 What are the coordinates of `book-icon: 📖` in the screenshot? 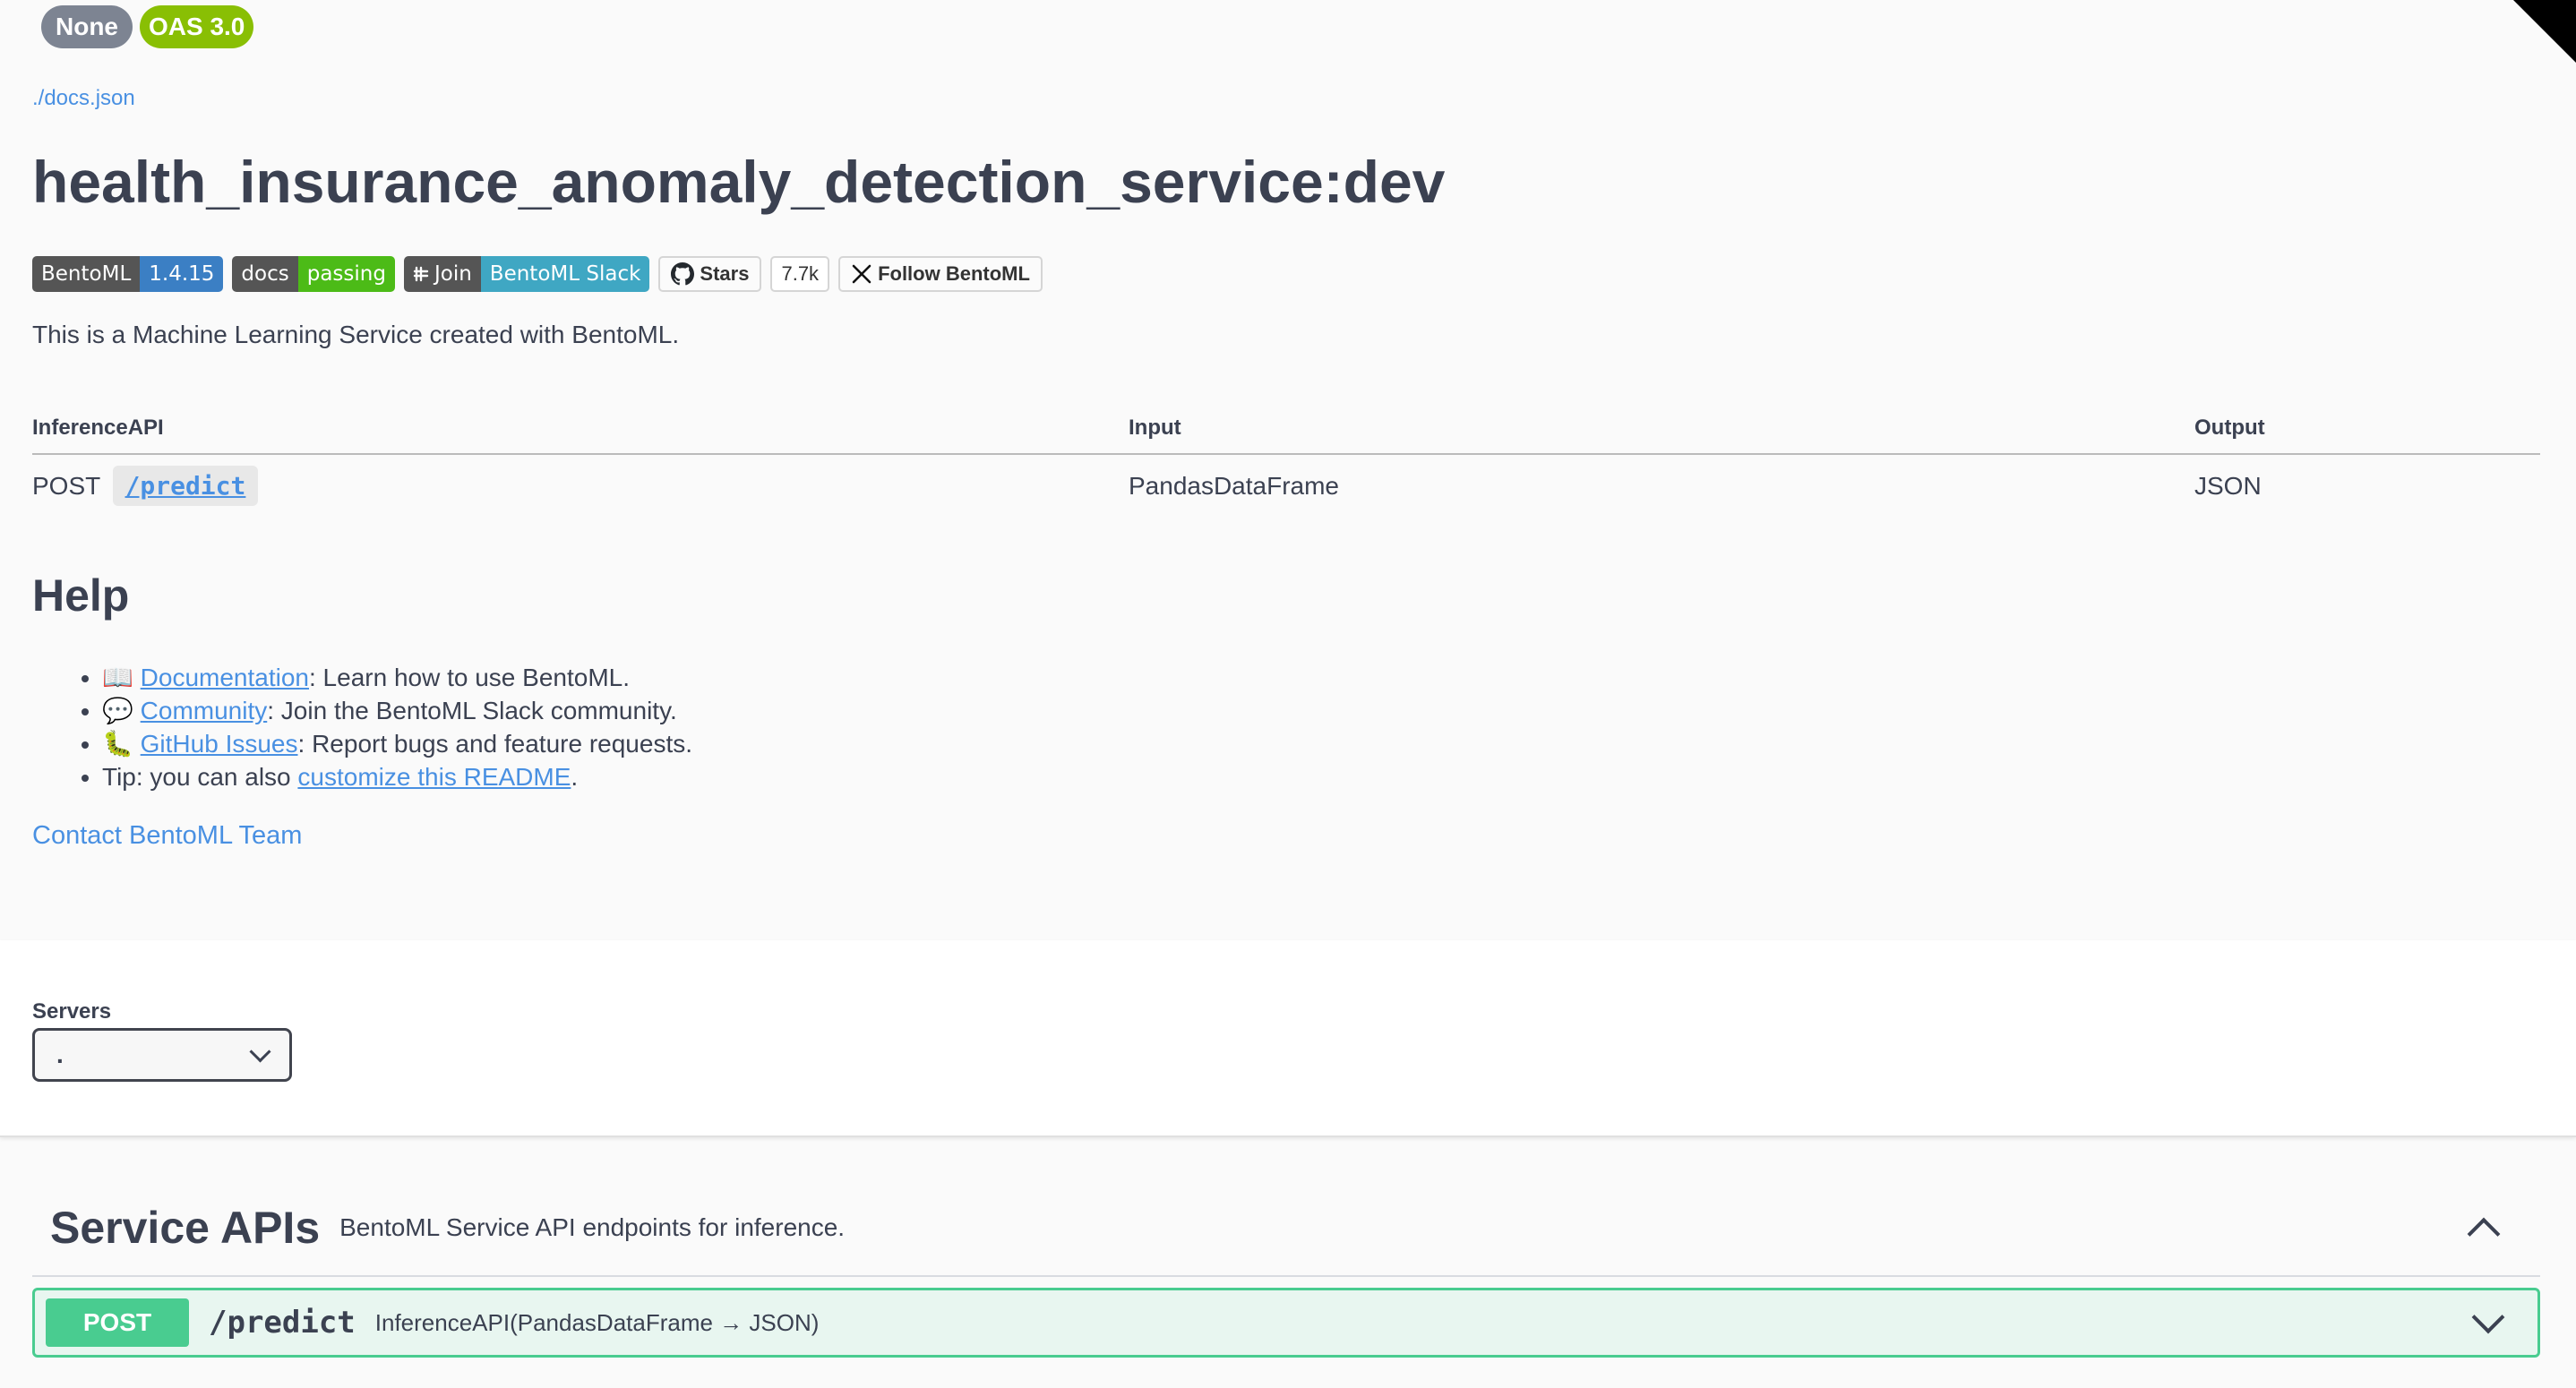 It's located at (117, 677).